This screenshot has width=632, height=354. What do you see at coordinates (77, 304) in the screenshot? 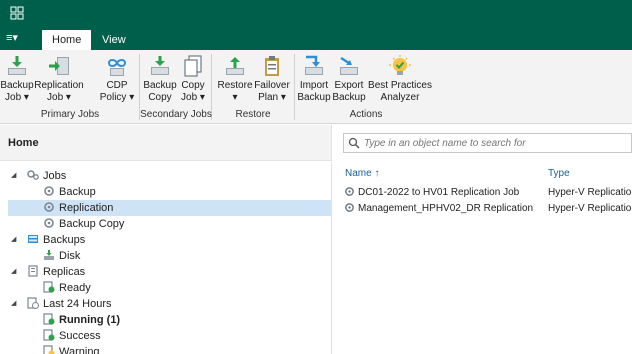
I see `tree-label: Last 24 Hours` at bounding box center [77, 304].